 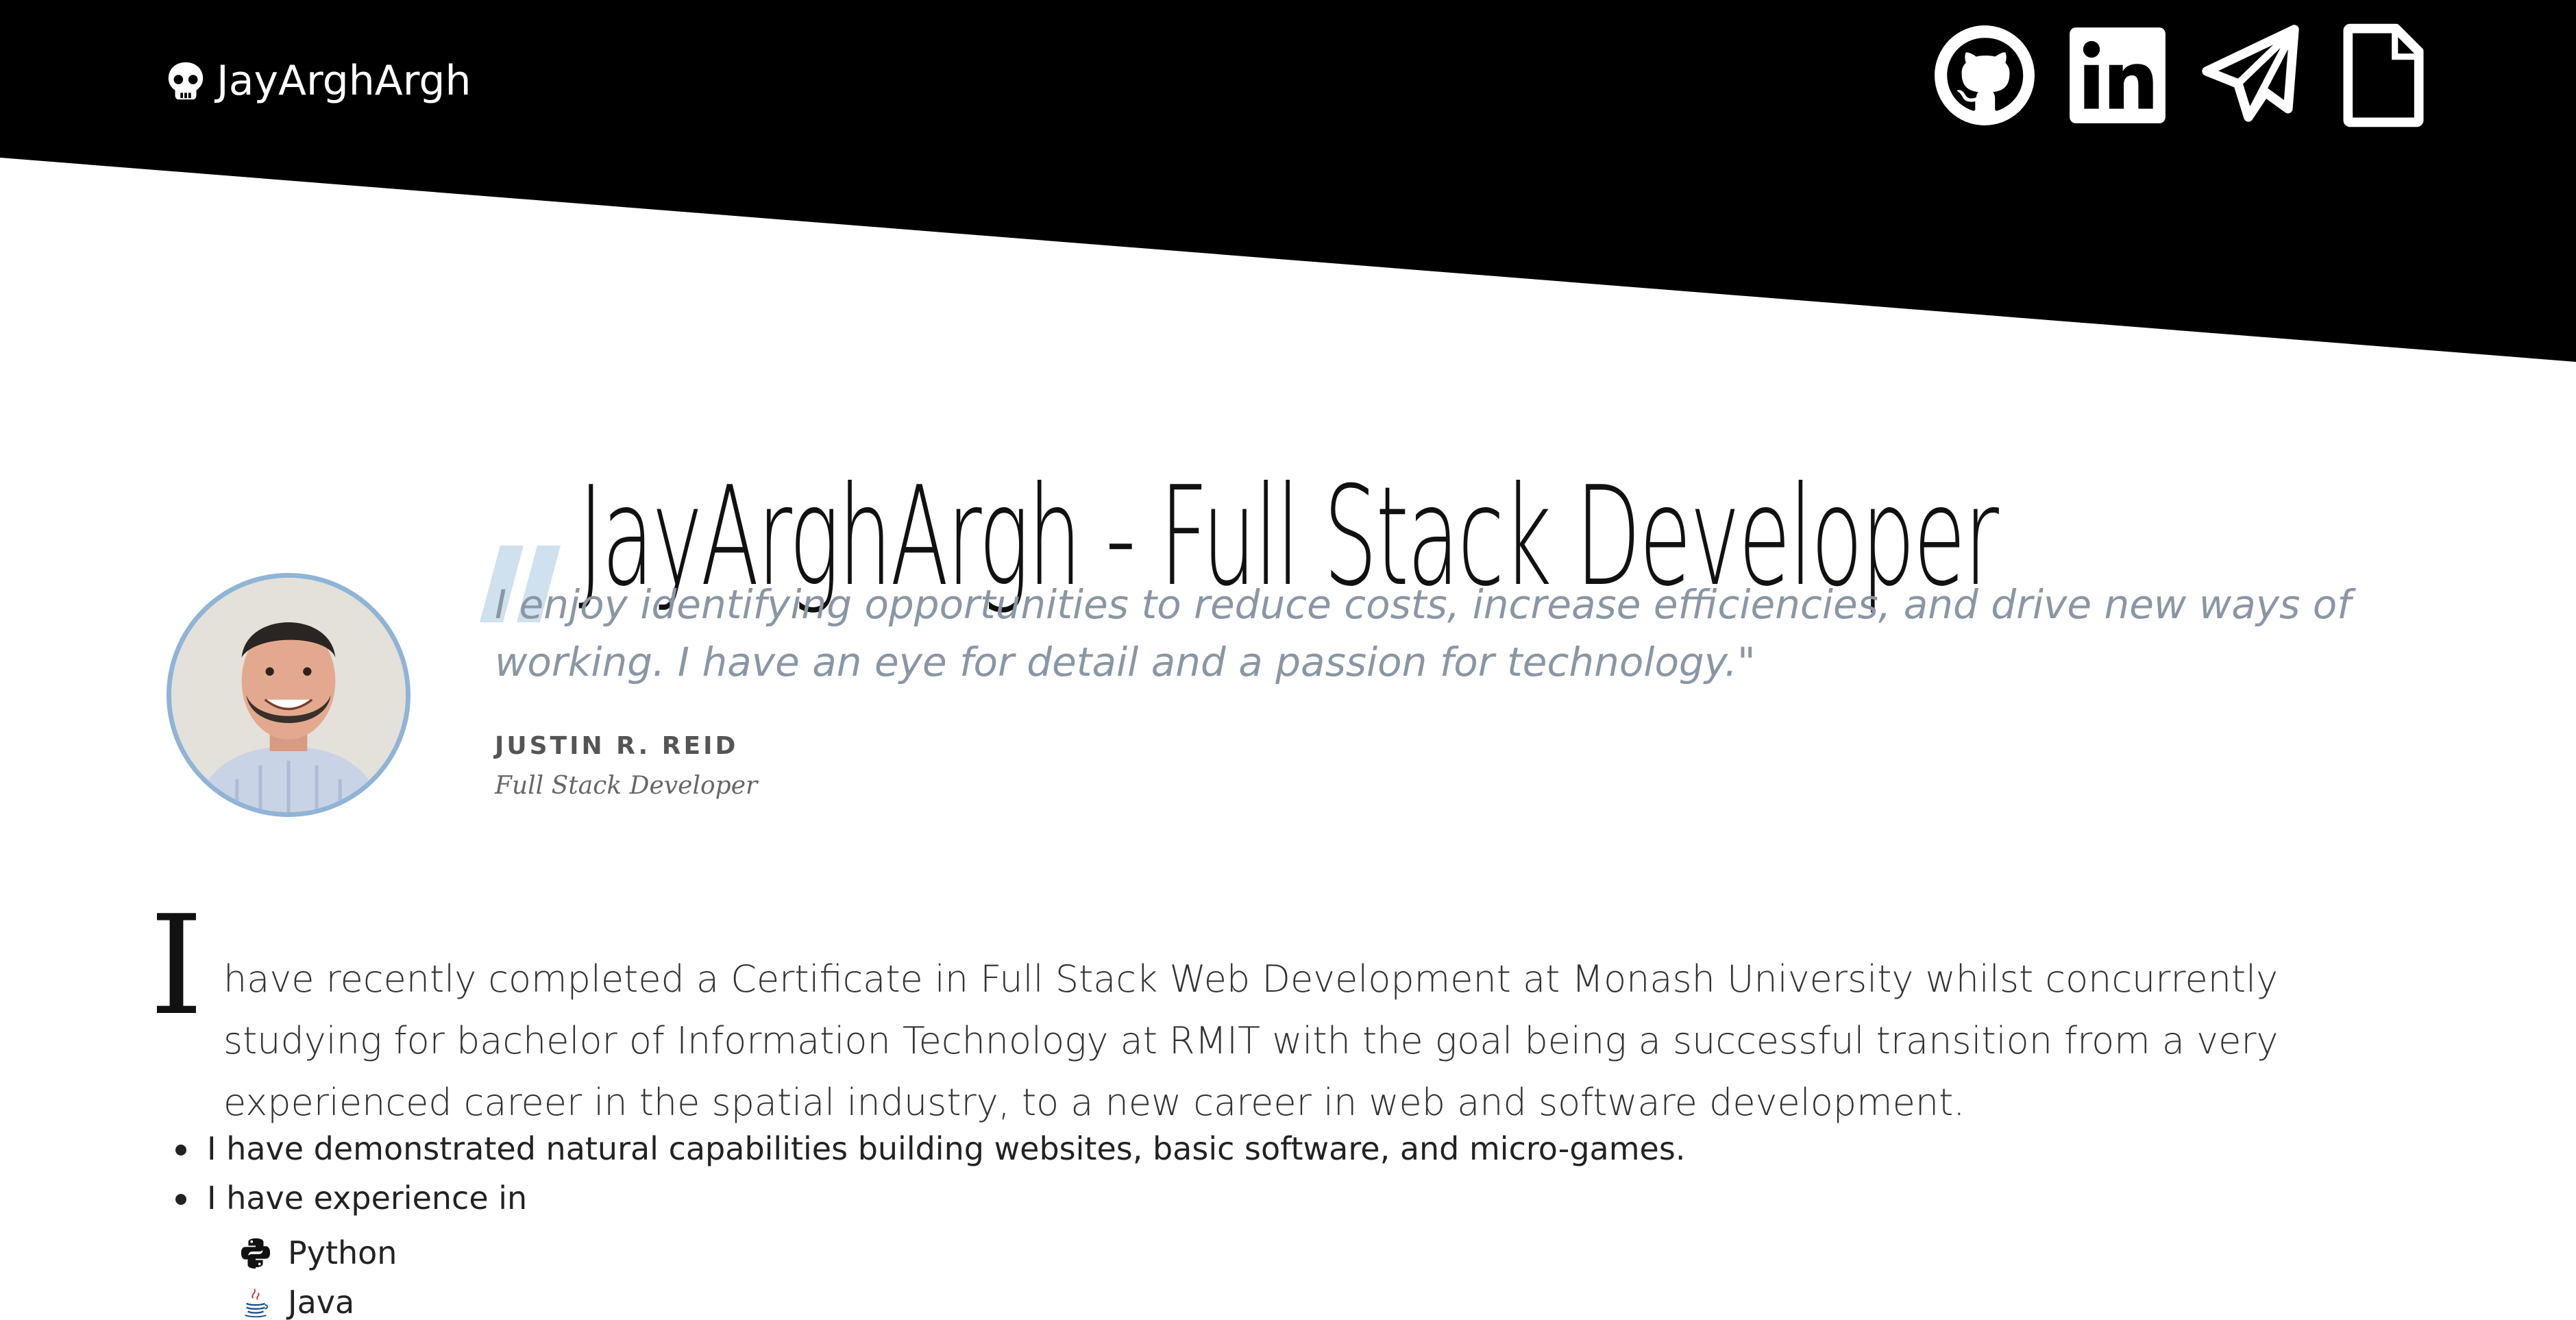 I want to click on java-icon, so click(x=256, y=1303).